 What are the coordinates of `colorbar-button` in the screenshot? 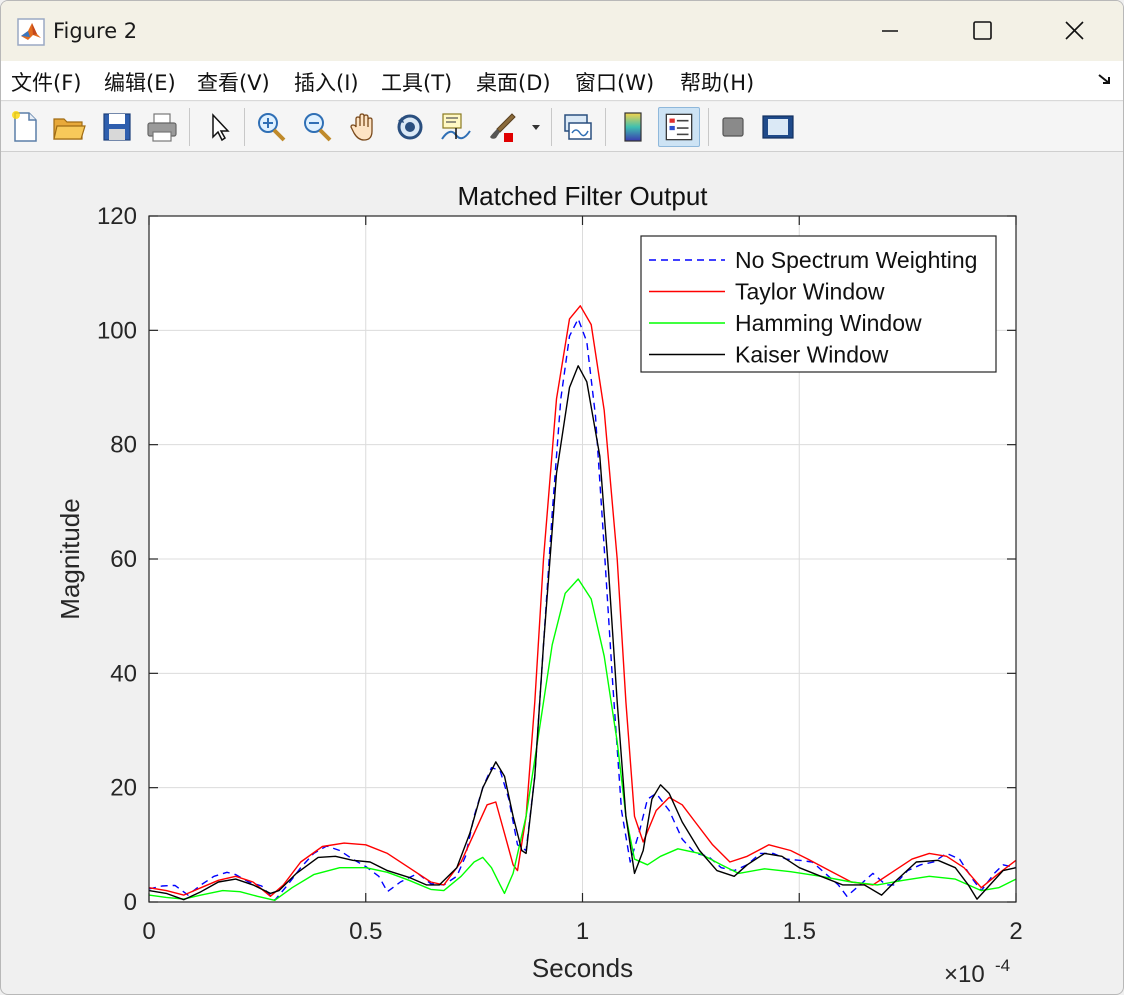 It's located at (633, 127).